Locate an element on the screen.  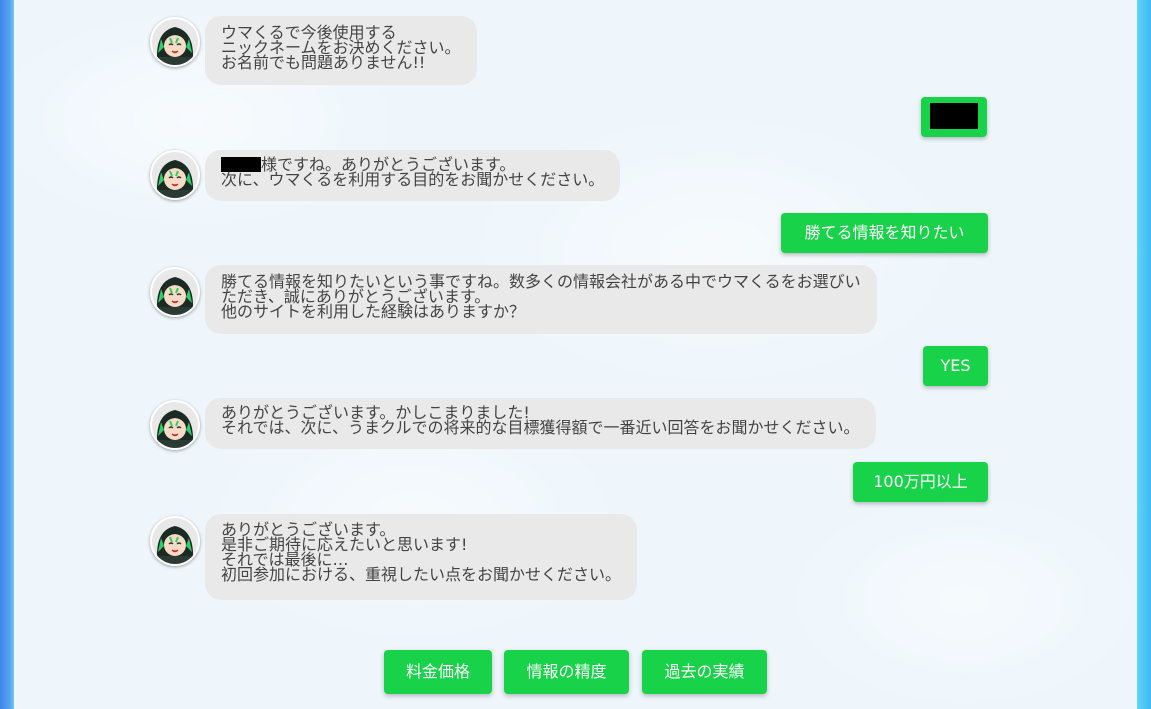
user-answer: 勝てる情報を知りたい is located at coordinates (884, 233).